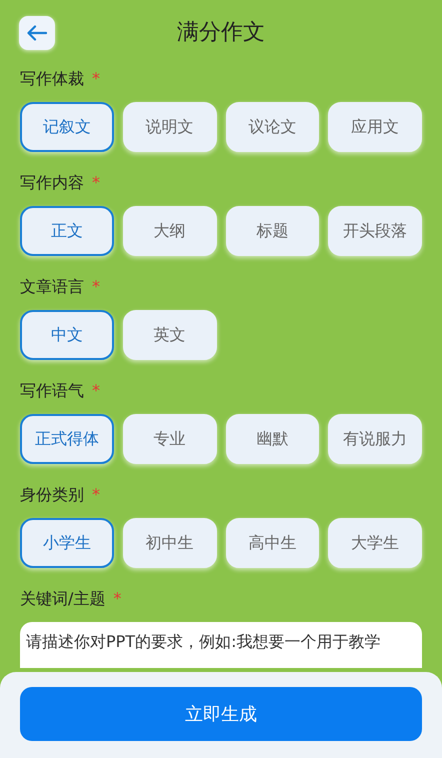 The width and height of the screenshot is (442, 758). I want to click on option-button: 大学生, so click(375, 543).